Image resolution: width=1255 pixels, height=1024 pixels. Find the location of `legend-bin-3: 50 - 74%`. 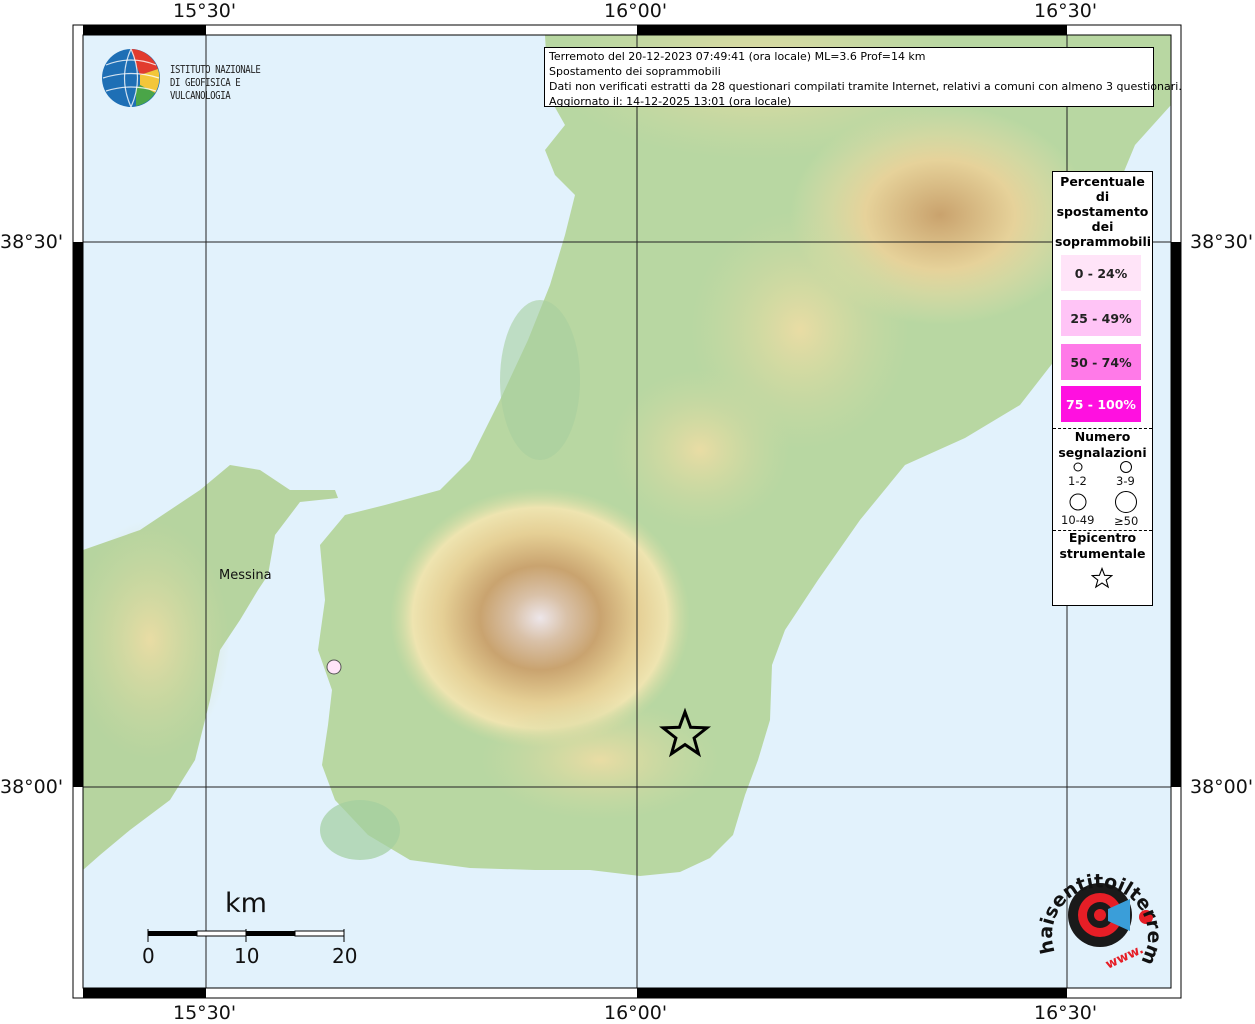

legend-bin-3: 50 - 74% is located at coordinates (1101, 362).